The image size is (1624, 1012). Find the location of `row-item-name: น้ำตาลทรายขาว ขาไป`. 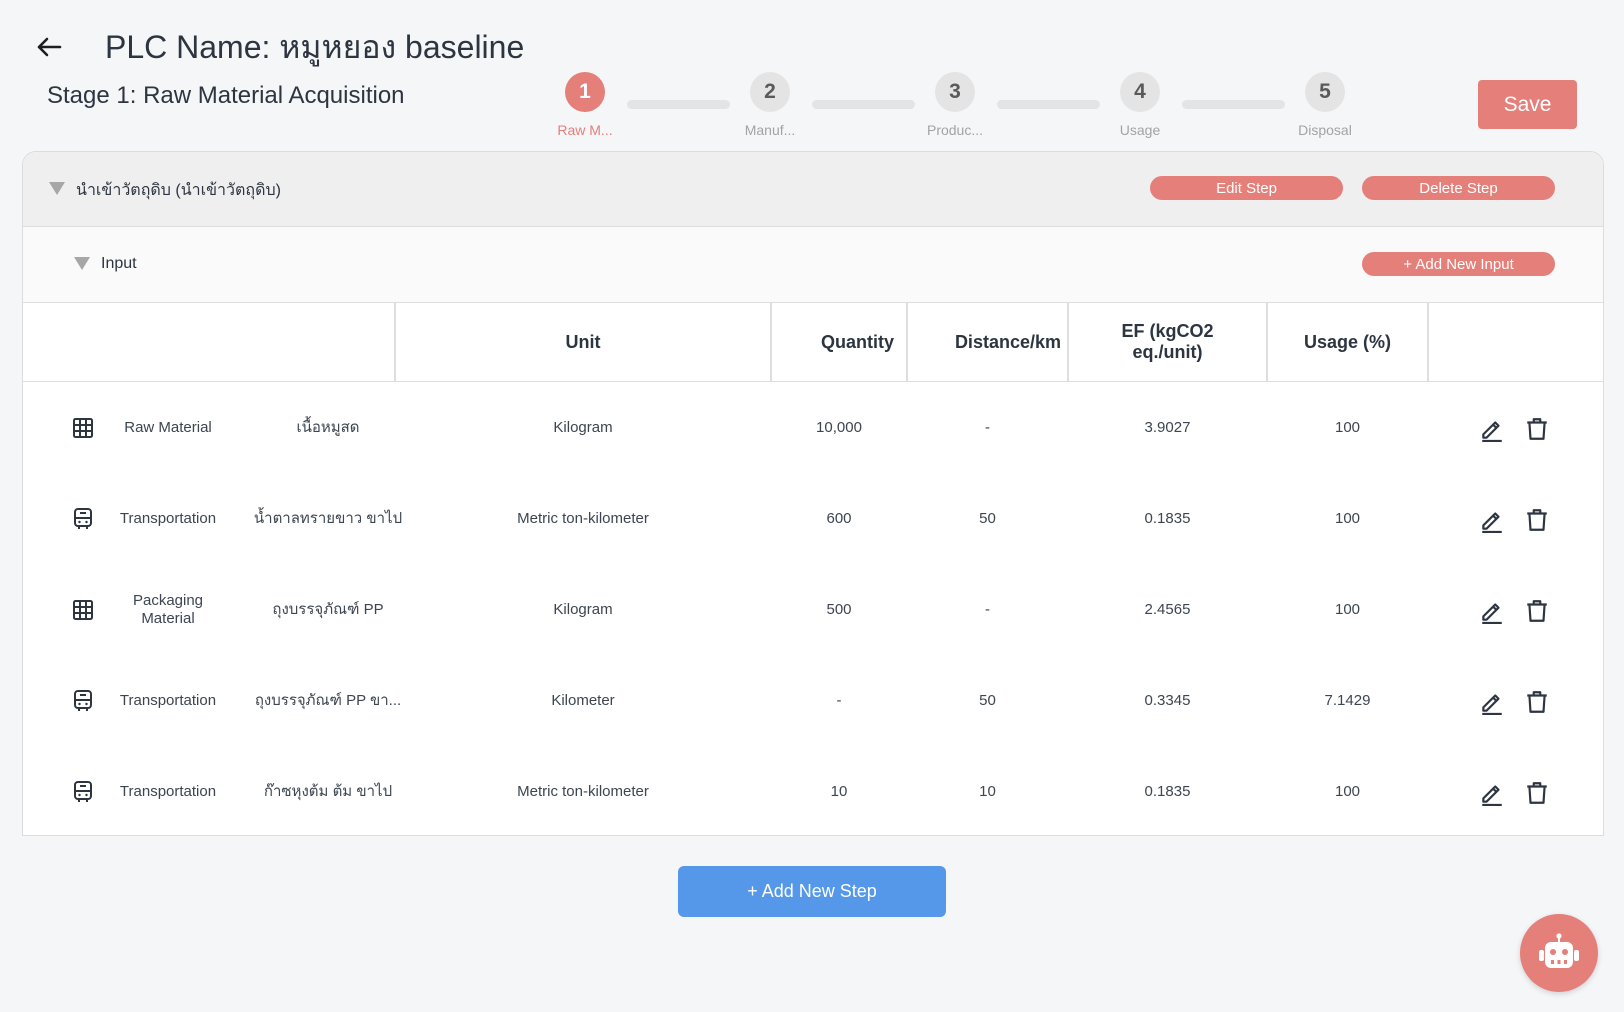

row-item-name: น้ำตาลทรายขาว ขาไป is located at coordinates (328, 518).